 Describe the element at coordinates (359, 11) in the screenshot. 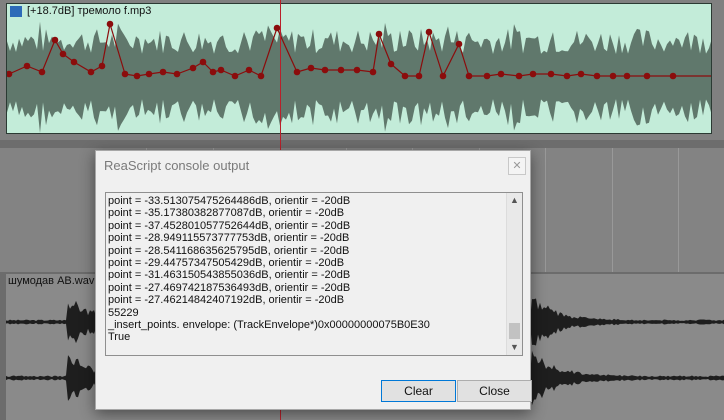

I see `item-label: [+18.7dB] тремоло f.mp3` at that location.